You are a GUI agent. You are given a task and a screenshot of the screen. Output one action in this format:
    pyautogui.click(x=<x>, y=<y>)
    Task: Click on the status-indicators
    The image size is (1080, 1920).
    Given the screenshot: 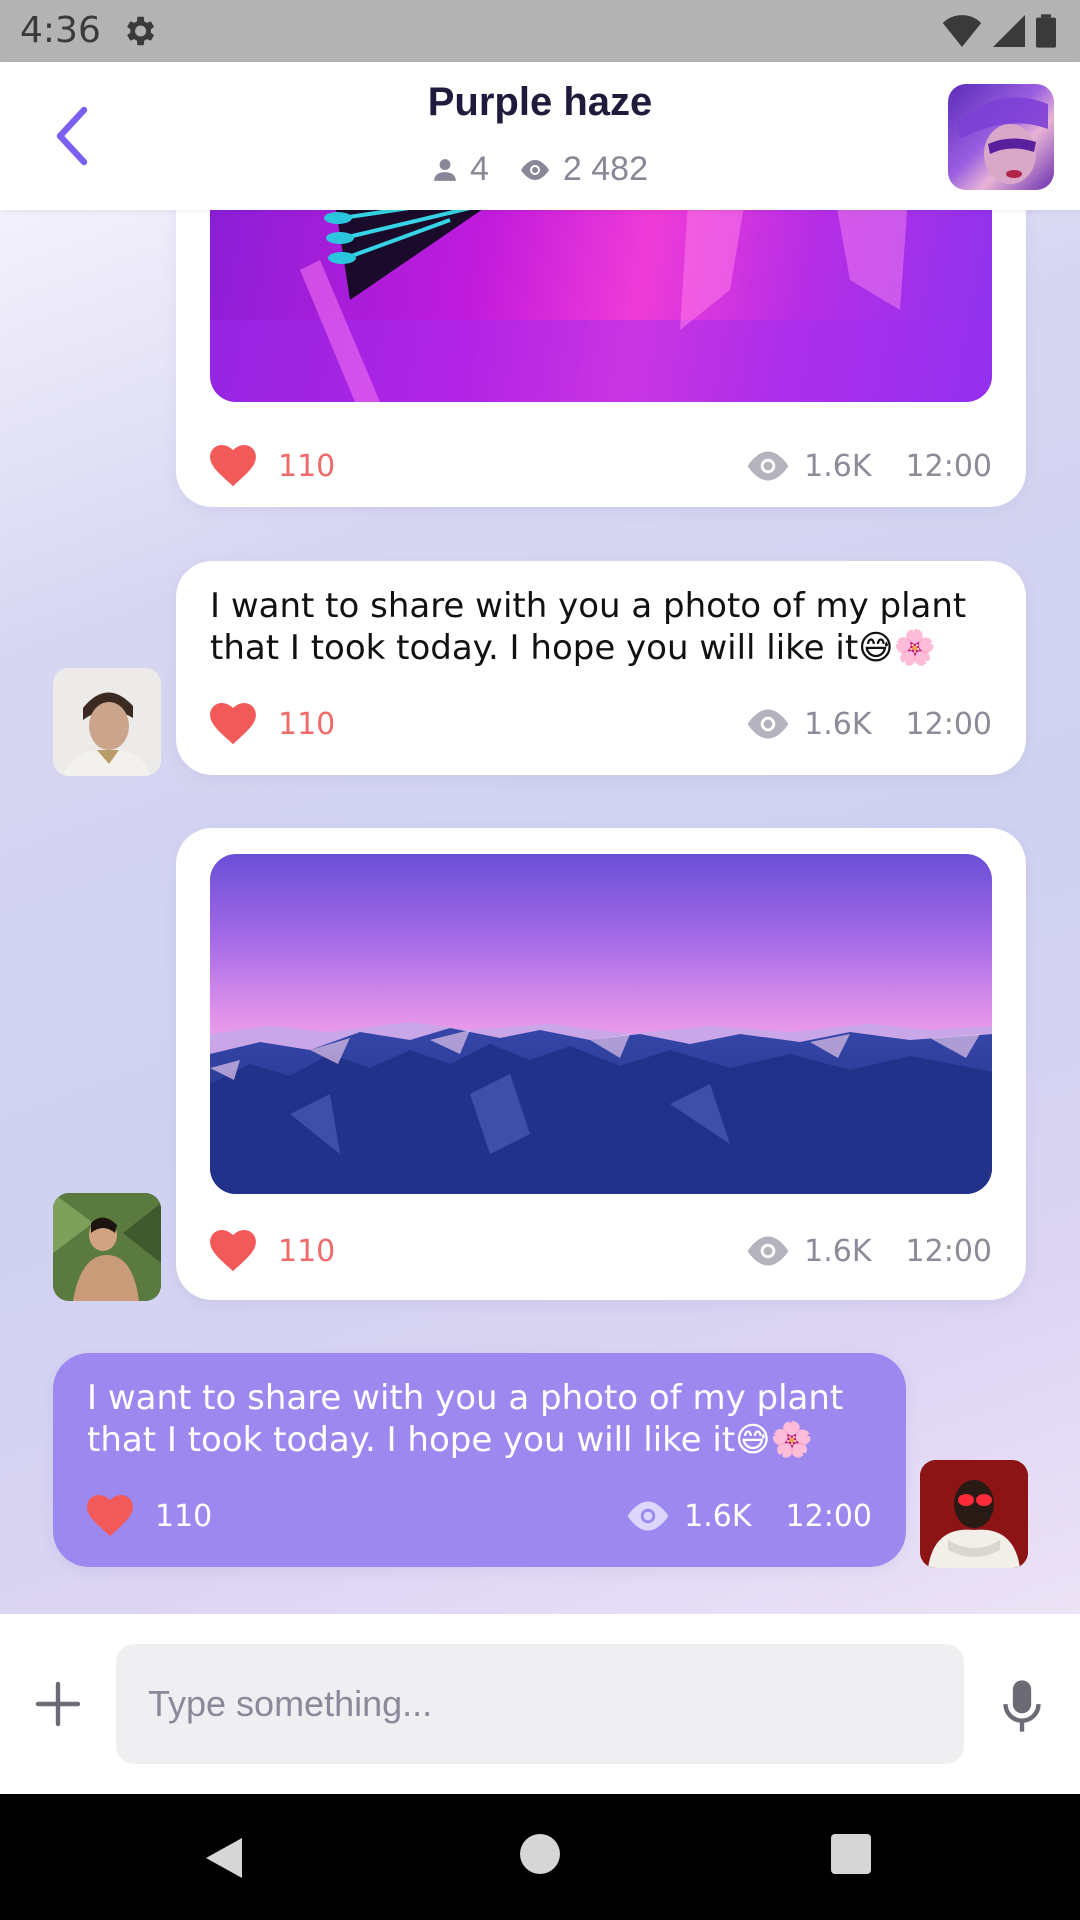 What is the action you would take?
    pyautogui.click(x=999, y=31)
    